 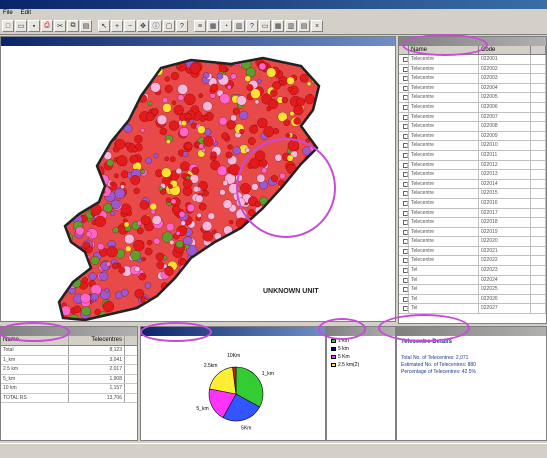 What do you see at coordinates (472, 299) in the screenshot?
I see `table-row: Tel 022026` at bounding box center [472, 299].